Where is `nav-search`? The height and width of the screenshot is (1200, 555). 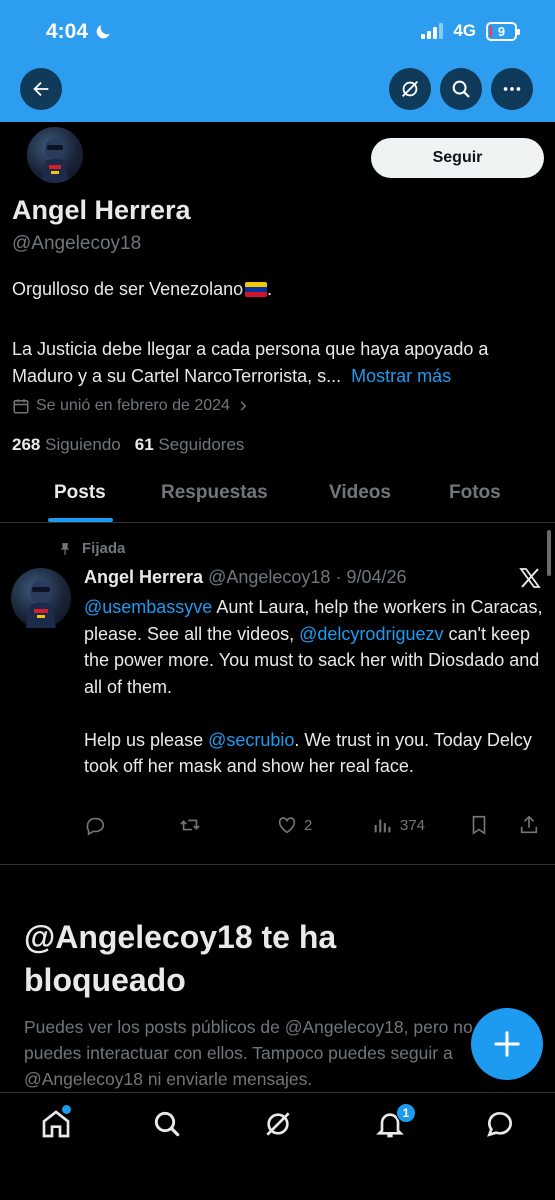 nav-search is located at coordinates (167, 1124).